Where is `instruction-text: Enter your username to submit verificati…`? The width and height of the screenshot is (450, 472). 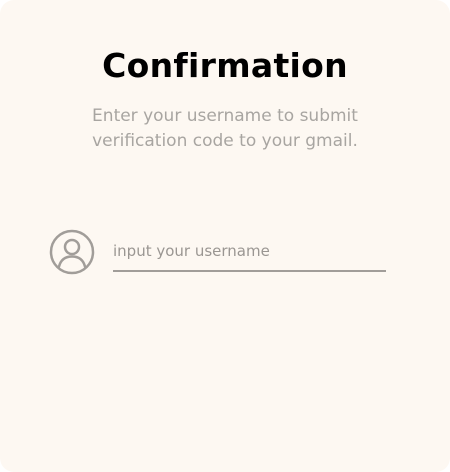 instruction-text: Enter your username to submit verificati… is located at coordinates (225, 128).